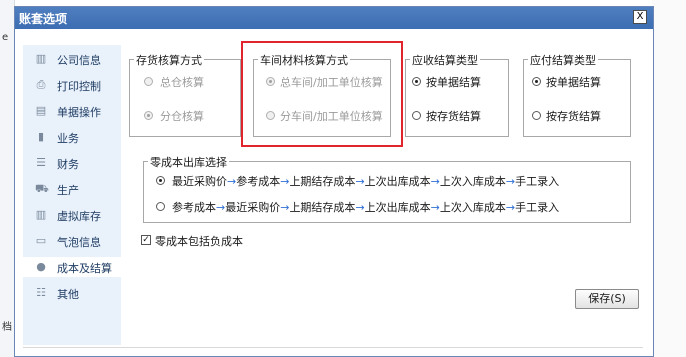  What do you see at coordinates (79, 242) in the screenshot?
I see `sidebar-item-label: 气泡信息` at bounding box center [79, 242].